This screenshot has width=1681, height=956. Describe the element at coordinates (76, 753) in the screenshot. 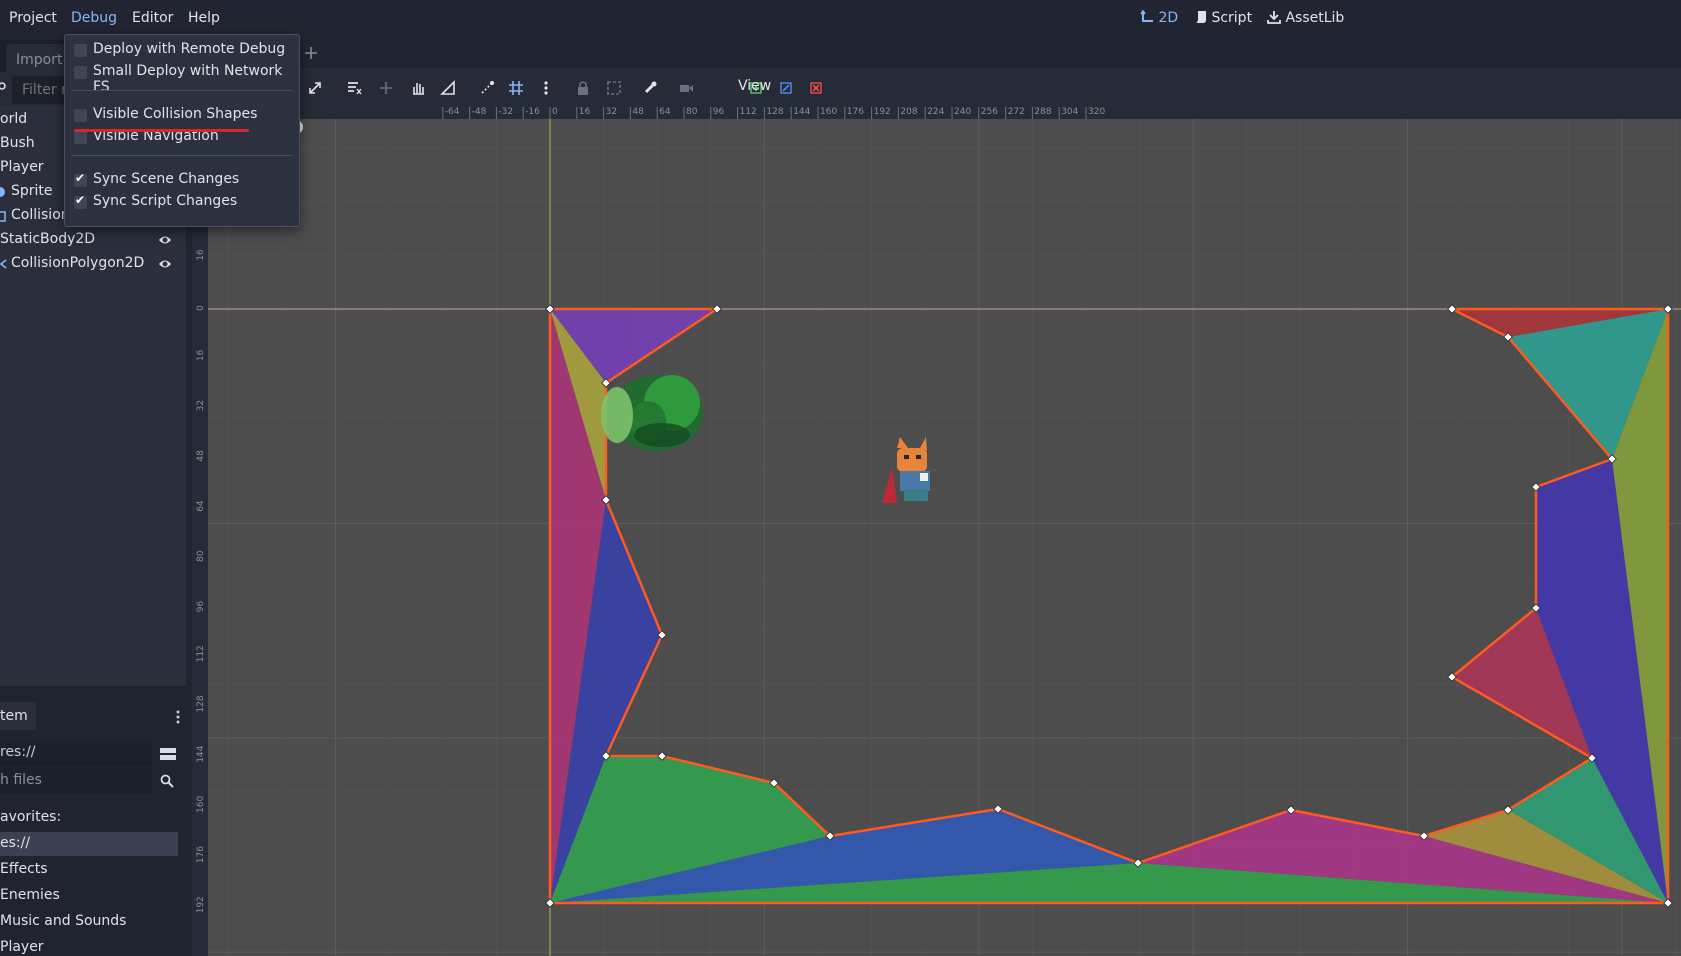

I see `filesystem-path-field: res://` at that location.